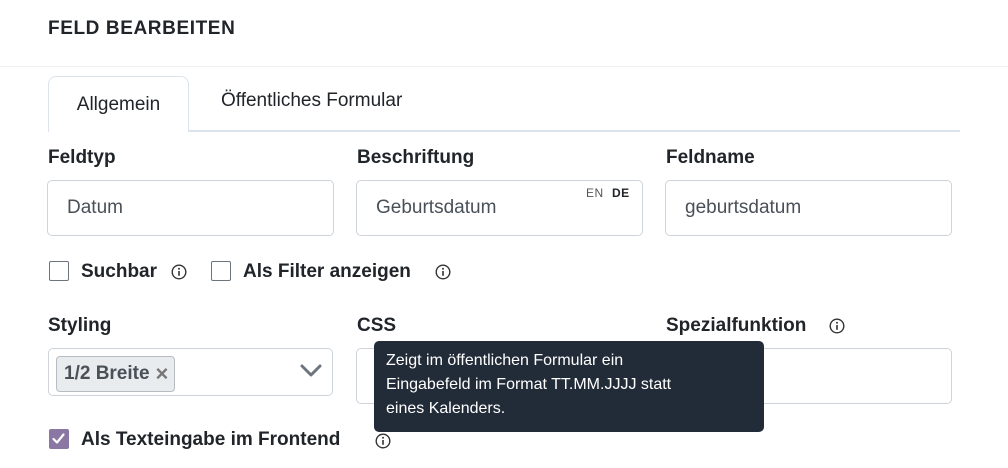  What do you see at coordinates (142, 28) in the screenshot?
I see `modal-title: FELD BEARBEITEN` at bounding box center [142, 28].